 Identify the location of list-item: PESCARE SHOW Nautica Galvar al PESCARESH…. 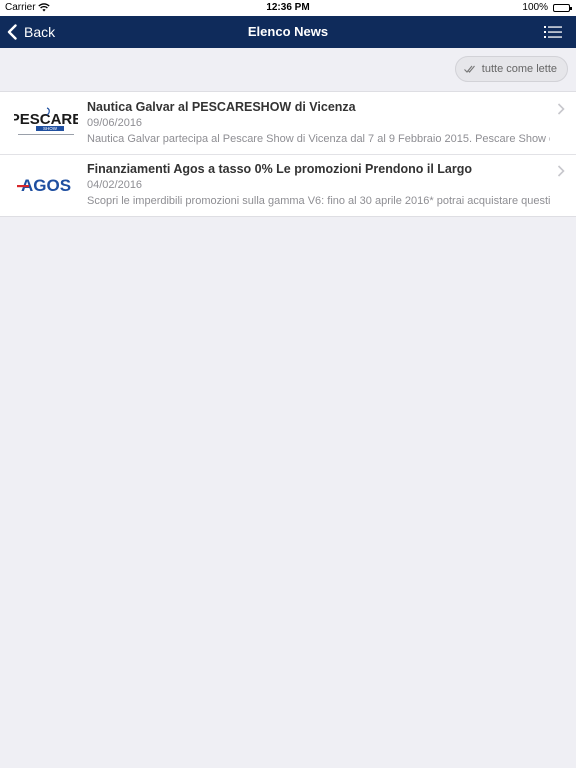
(288, 123).